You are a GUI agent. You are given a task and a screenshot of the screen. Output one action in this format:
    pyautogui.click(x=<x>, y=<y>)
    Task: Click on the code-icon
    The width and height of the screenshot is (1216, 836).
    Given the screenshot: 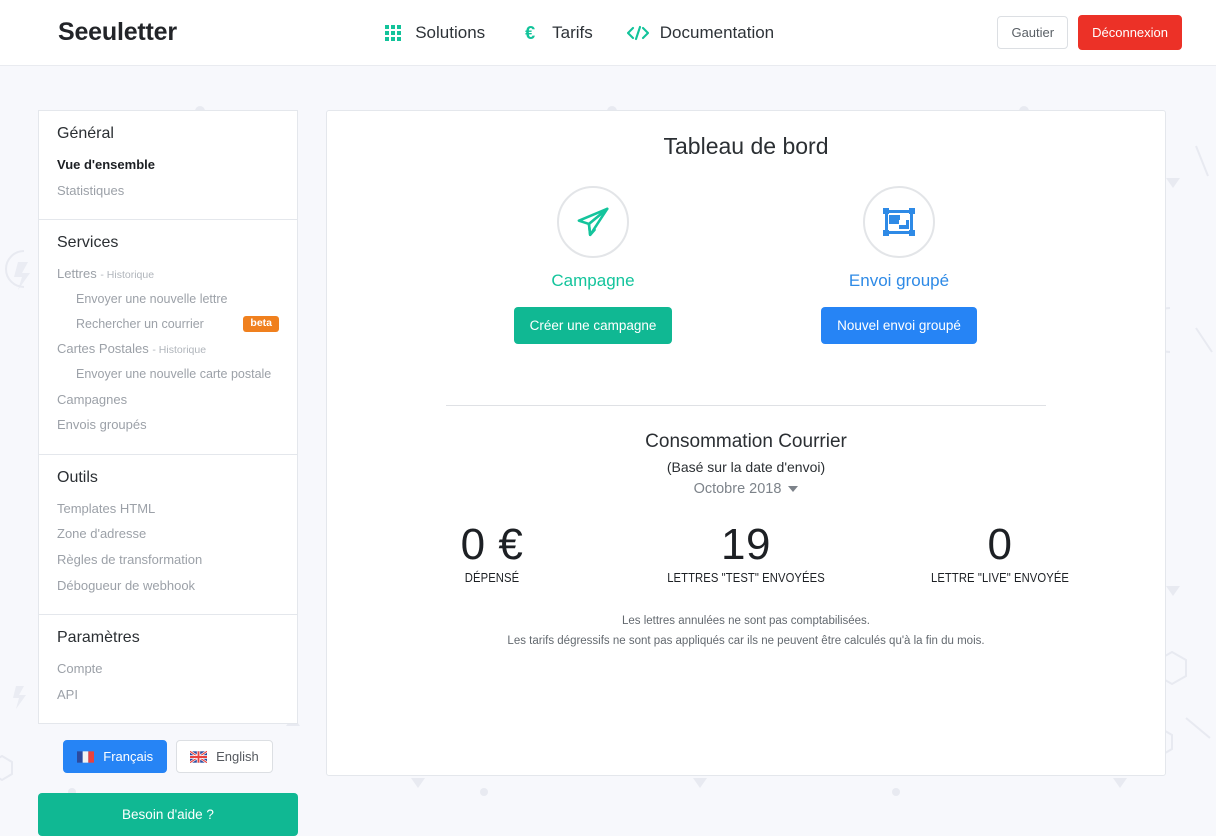 What is the action you would take?
    pyautogui.click(x=637, y=33)
    